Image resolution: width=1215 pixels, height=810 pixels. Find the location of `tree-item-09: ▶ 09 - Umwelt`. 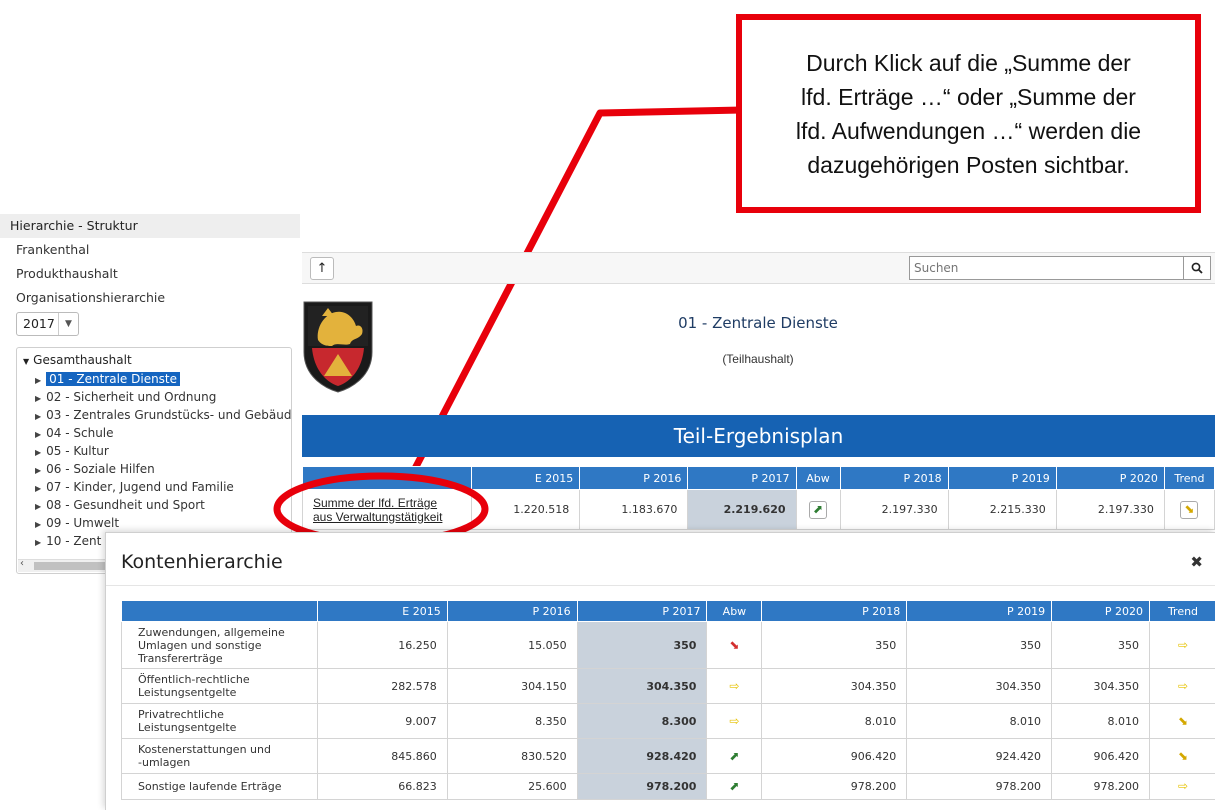

tree-item-09: ▶ 09 - Umwelt is located at coordinates (77, 524).